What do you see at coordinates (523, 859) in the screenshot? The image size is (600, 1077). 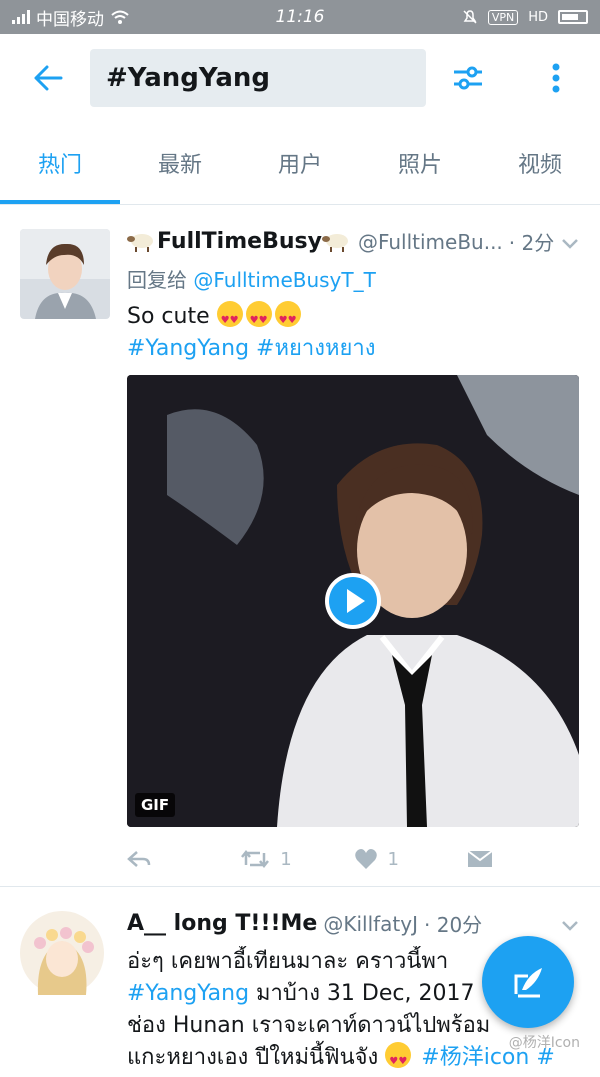 I see `direct-message-button` at bounding box center [523, 859].